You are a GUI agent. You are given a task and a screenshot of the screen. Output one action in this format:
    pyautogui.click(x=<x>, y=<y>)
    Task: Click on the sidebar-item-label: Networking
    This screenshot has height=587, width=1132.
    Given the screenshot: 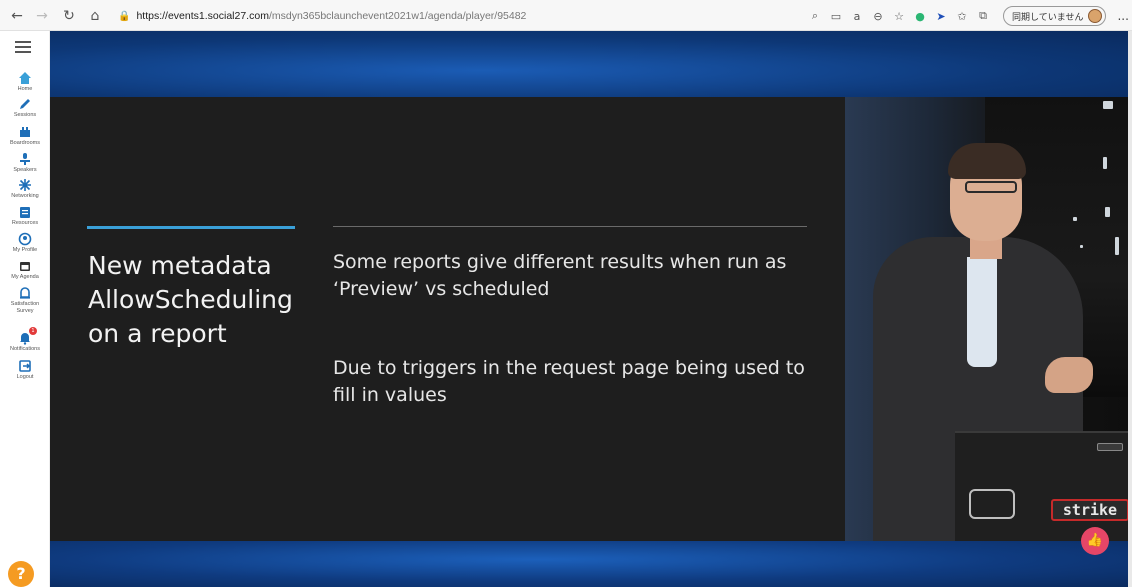 What is the action you would take?
    pyautogui.click(x=25, y=196)
    